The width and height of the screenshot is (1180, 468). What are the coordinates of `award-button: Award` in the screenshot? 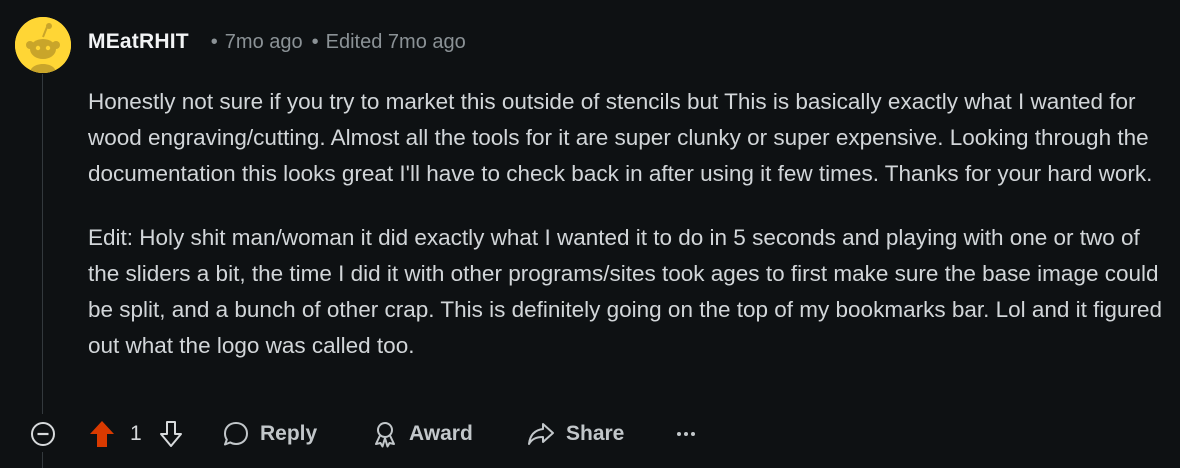 It's located at (422, 434).